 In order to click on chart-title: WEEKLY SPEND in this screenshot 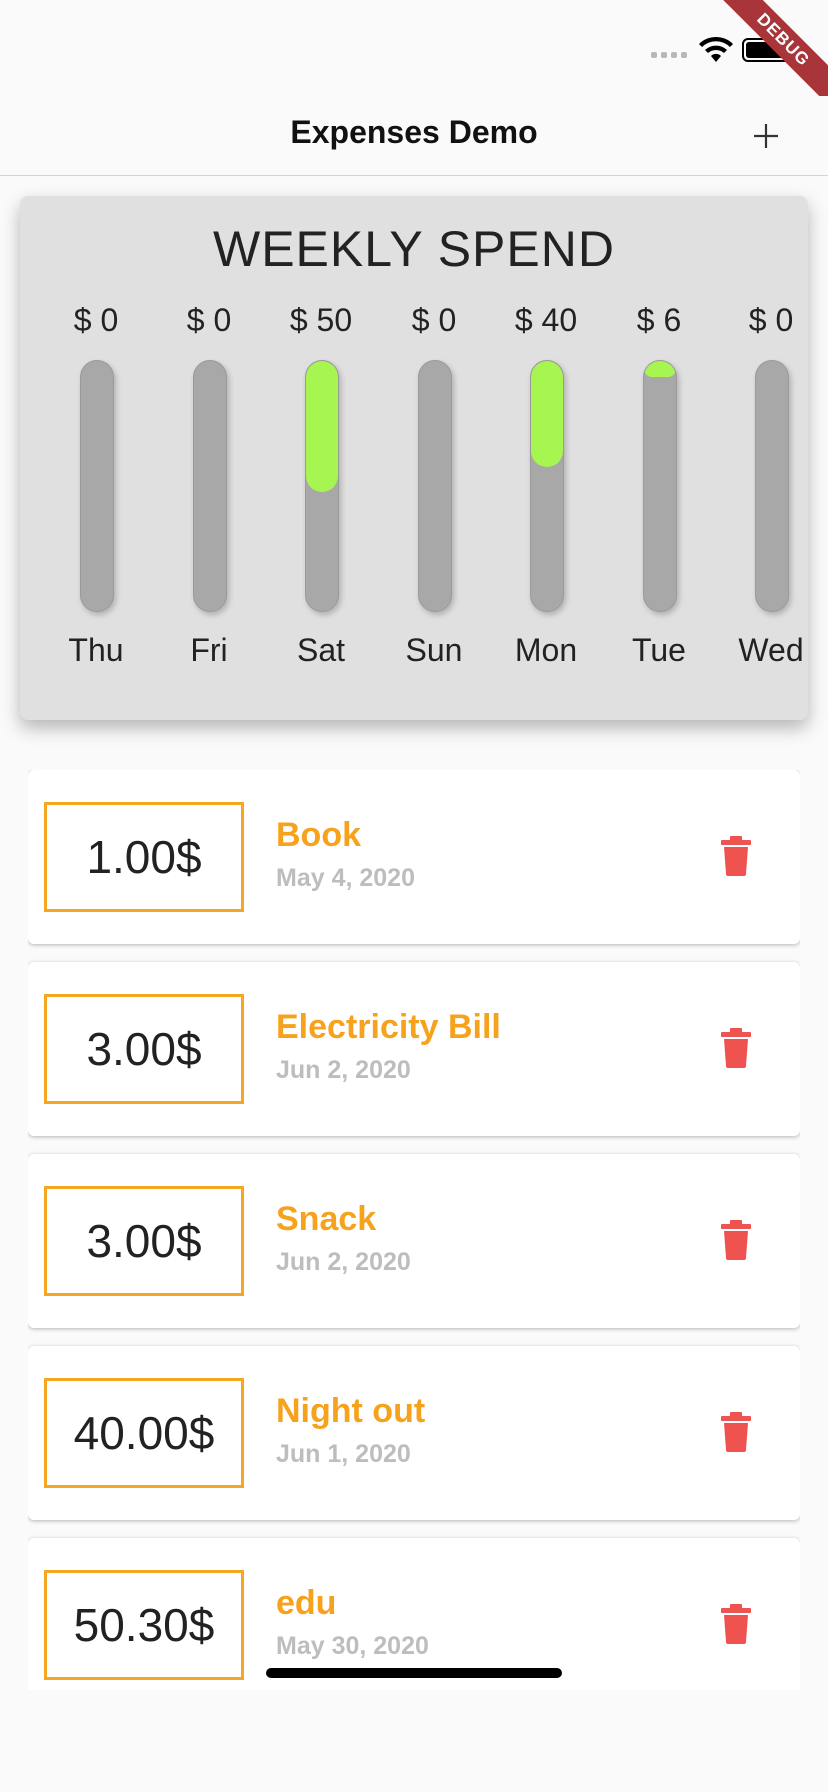, I will do `click(414, 249)`.